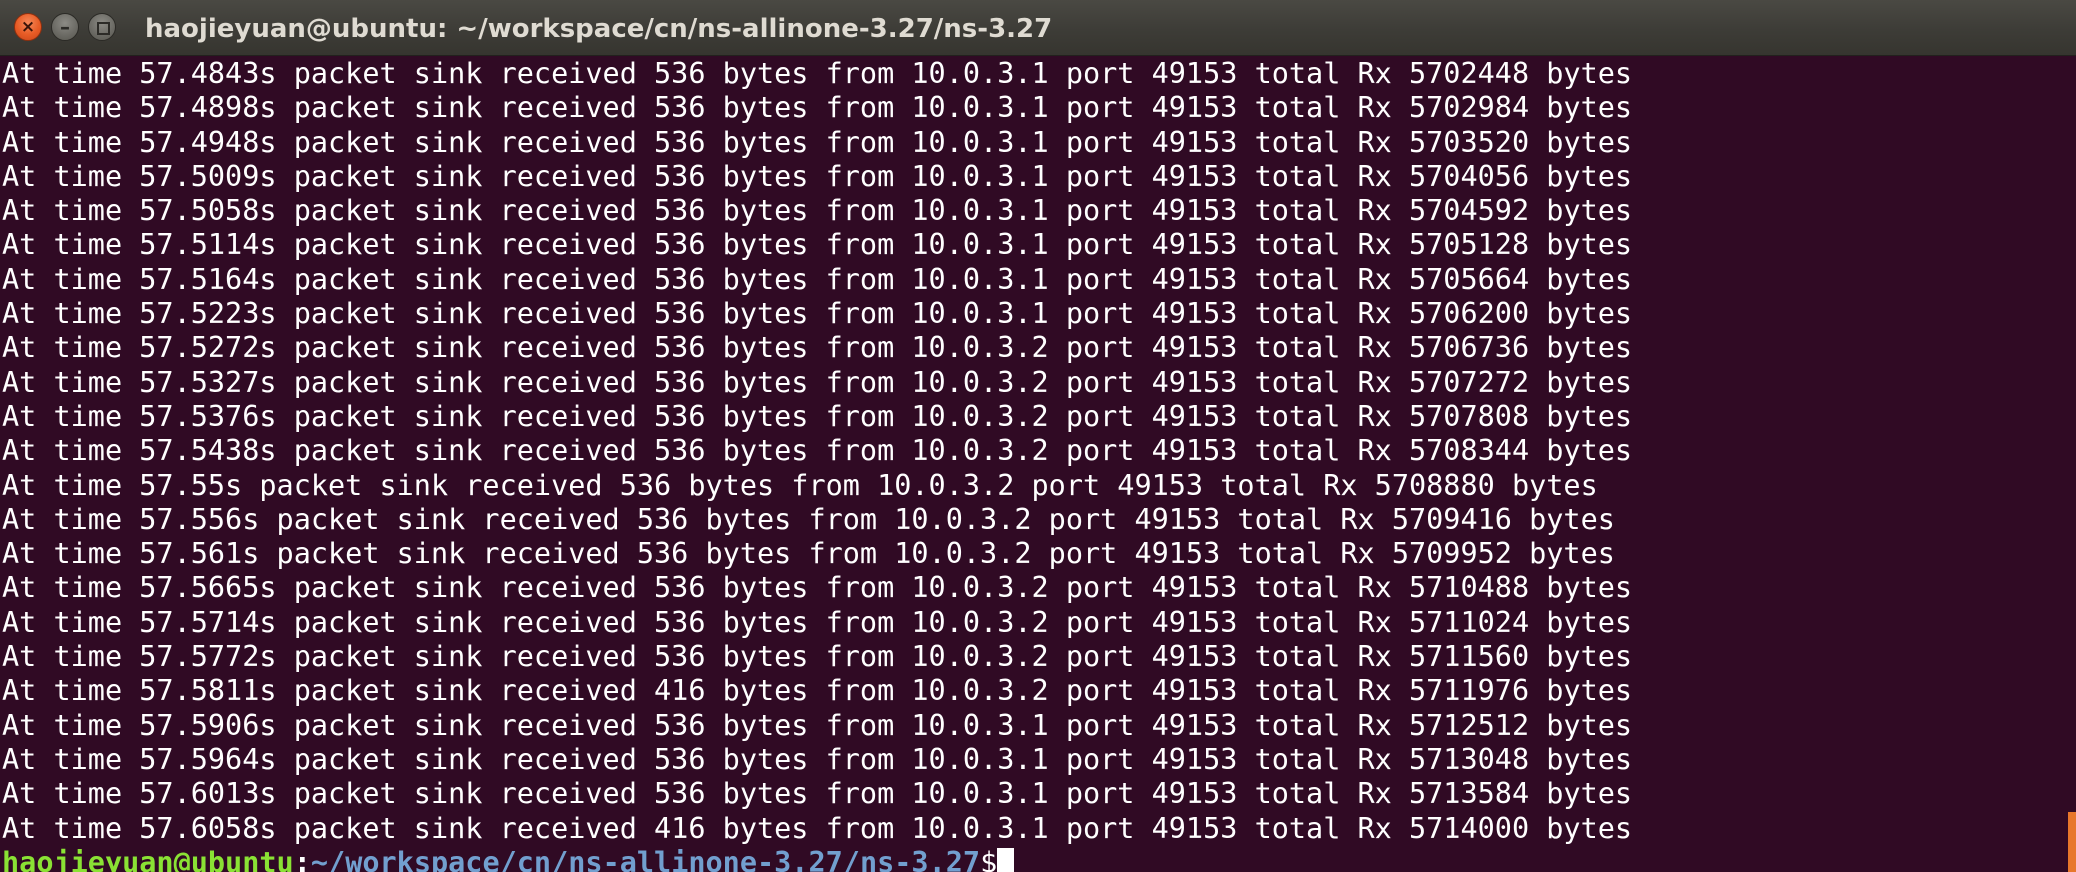 This screenshot has height=872, width=2076. I want to click on minimize-icon: –, so click(65, 27).